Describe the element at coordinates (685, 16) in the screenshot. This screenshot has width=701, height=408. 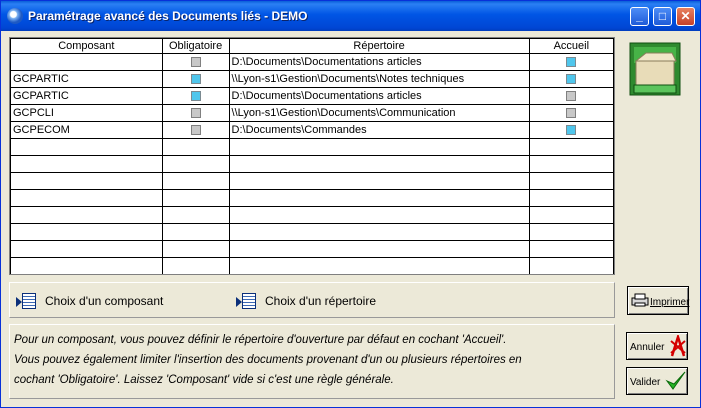
I see `close-button: ✕` at that location.